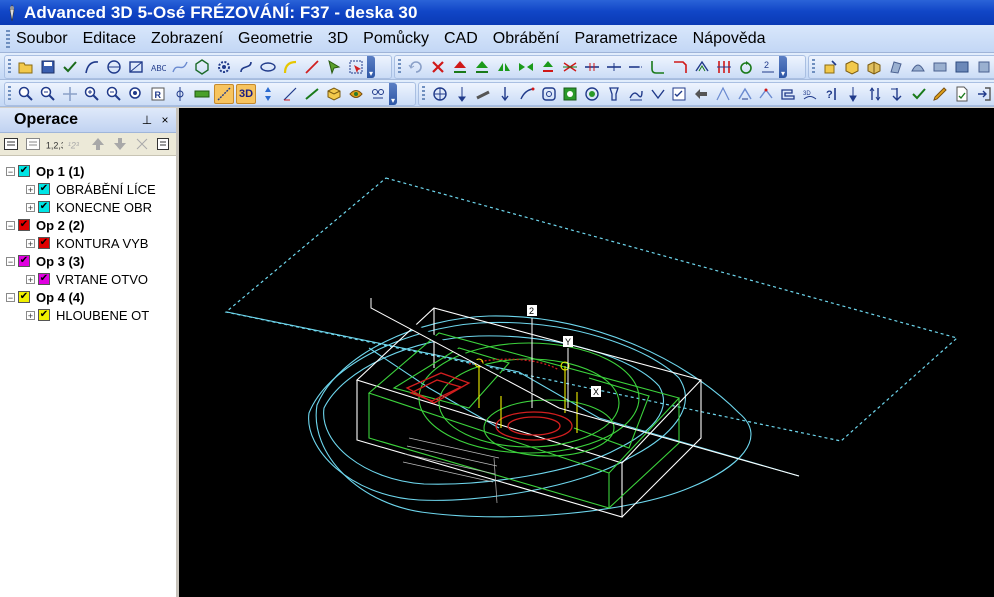 The width and height of the screenshot is (994, 597). I want to click on render-icon, so click(356, 94).